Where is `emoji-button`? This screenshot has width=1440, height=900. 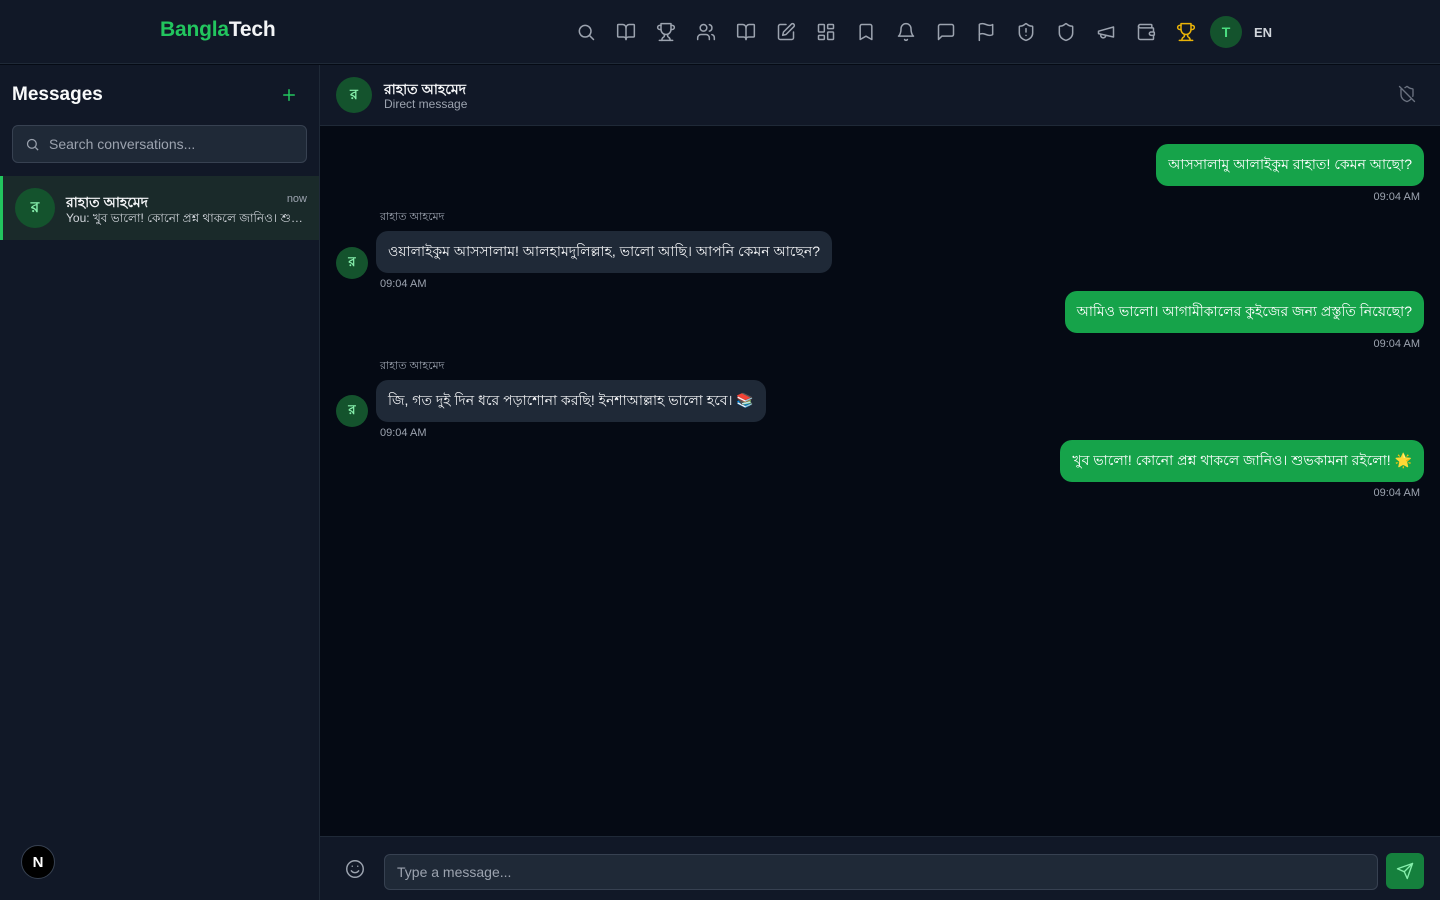
emoji-button is located at coordinates (355, 869).